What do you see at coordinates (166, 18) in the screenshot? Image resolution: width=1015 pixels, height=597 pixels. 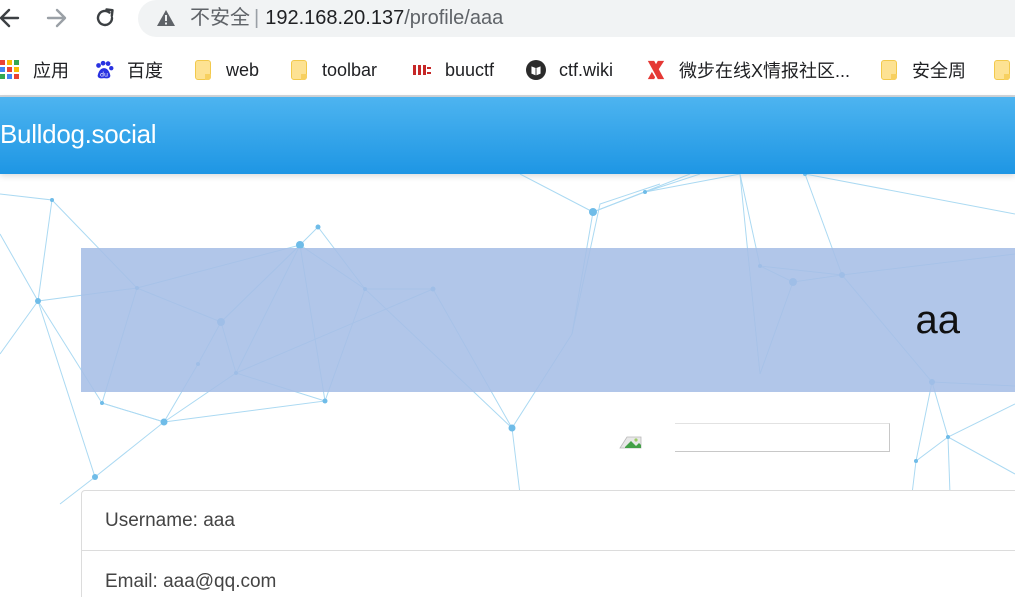 I see `warning-icon` at bounding box center [166, 18].